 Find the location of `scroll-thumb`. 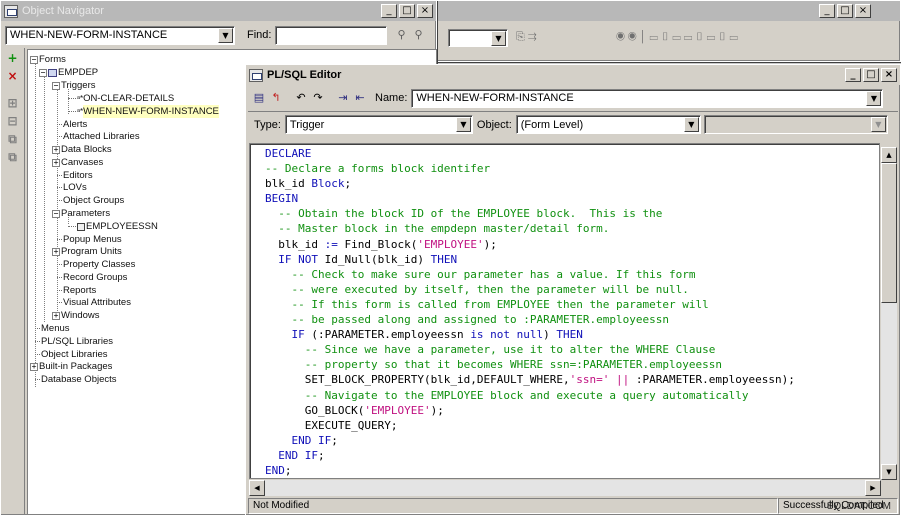

scroll-thumb is located at coordinates (889, 233).